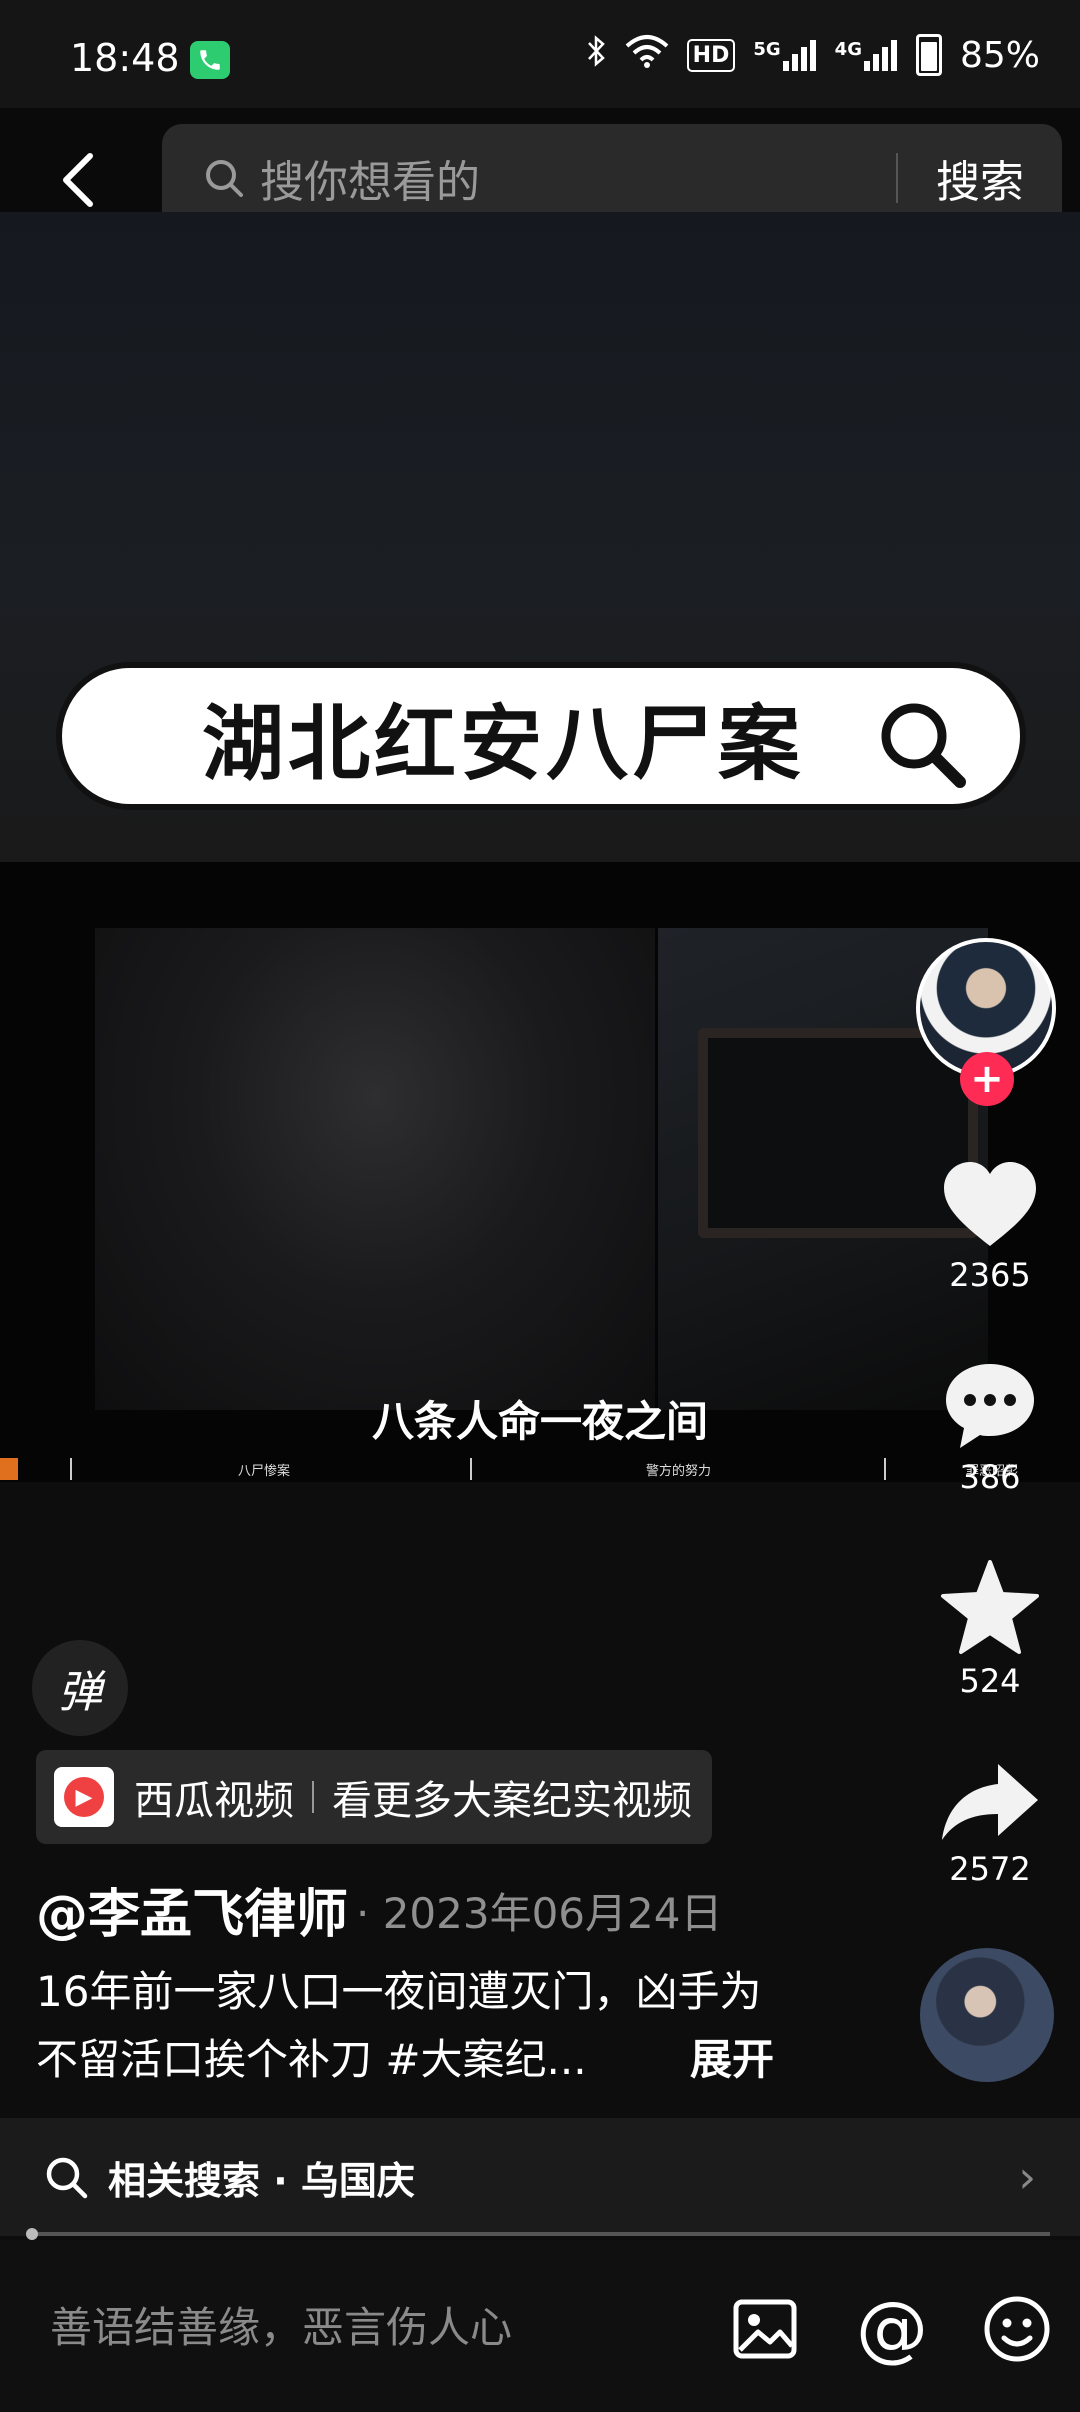 This screenshot has height=2412, width=1080. Describe the element at coordinates (503, 743) in the screenshot. I see `video-title-text: 湖北红安八尸案` at that location.